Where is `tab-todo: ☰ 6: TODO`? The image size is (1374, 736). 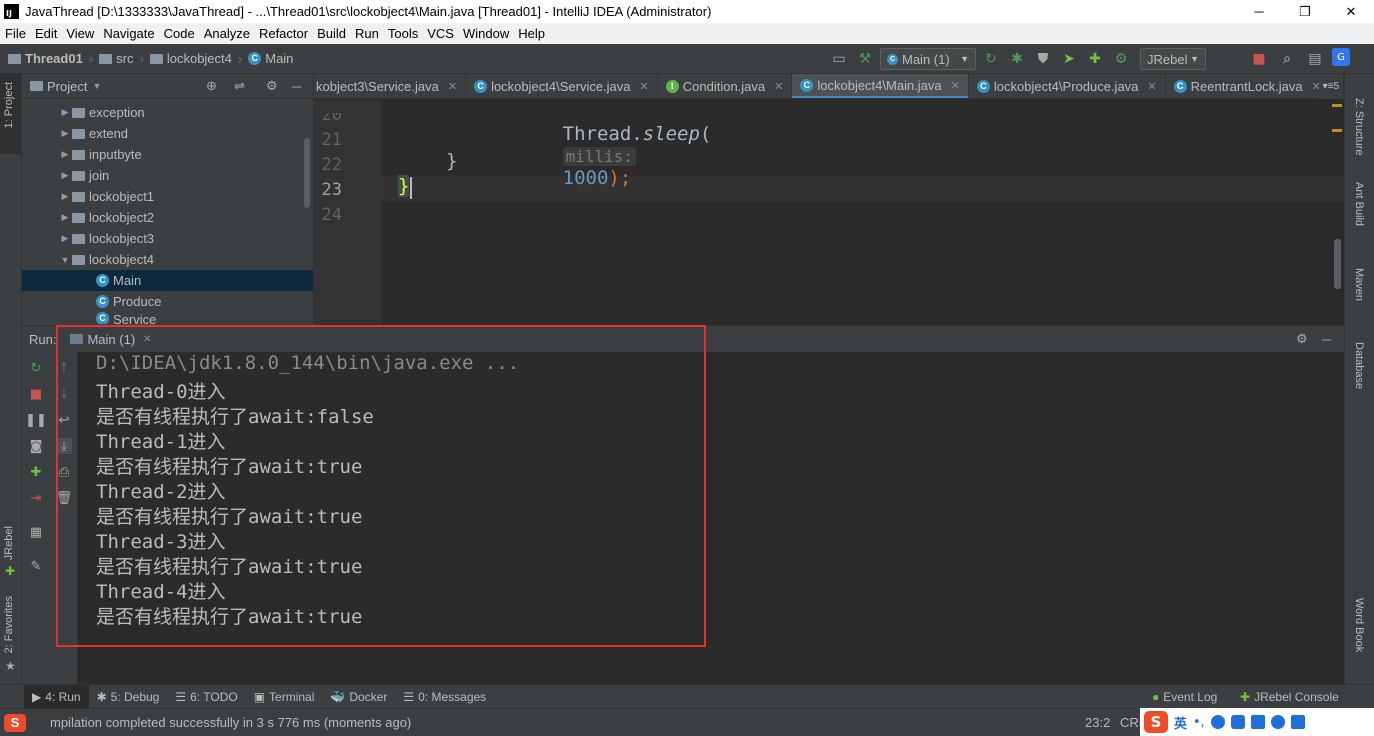 tab-todo: ☰ 6: TODO is located at coordinates (206, 697).